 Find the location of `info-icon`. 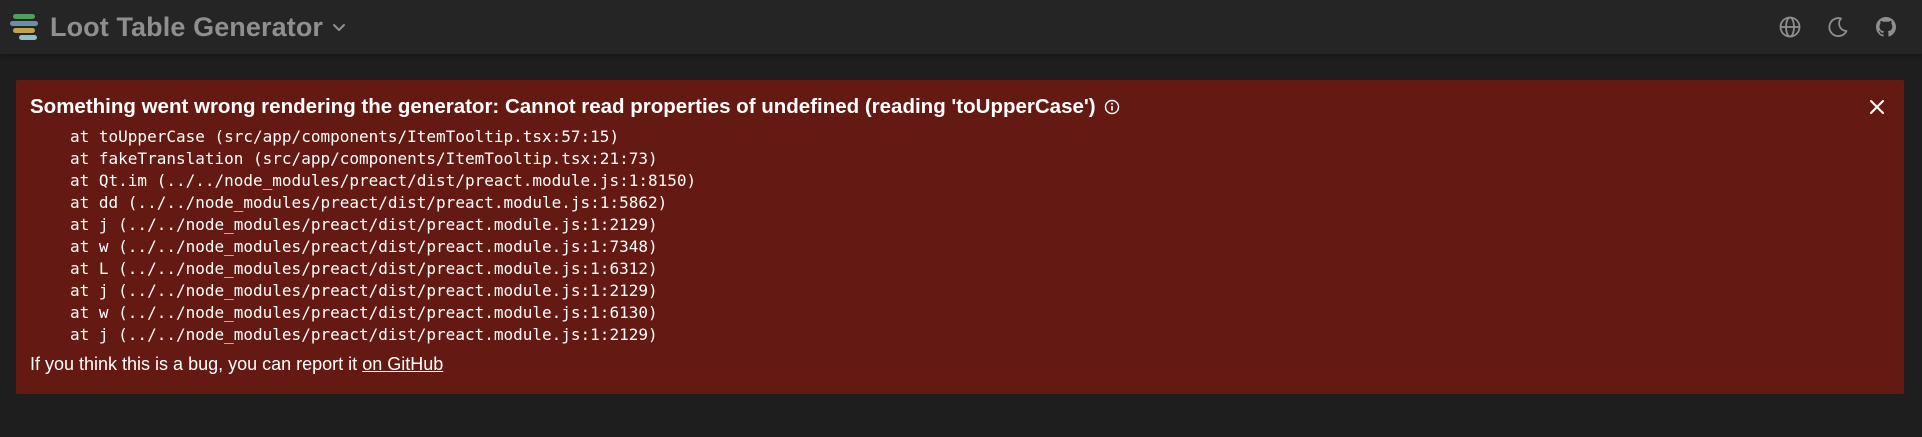

info-icon is located at coordinates (1112, 107).